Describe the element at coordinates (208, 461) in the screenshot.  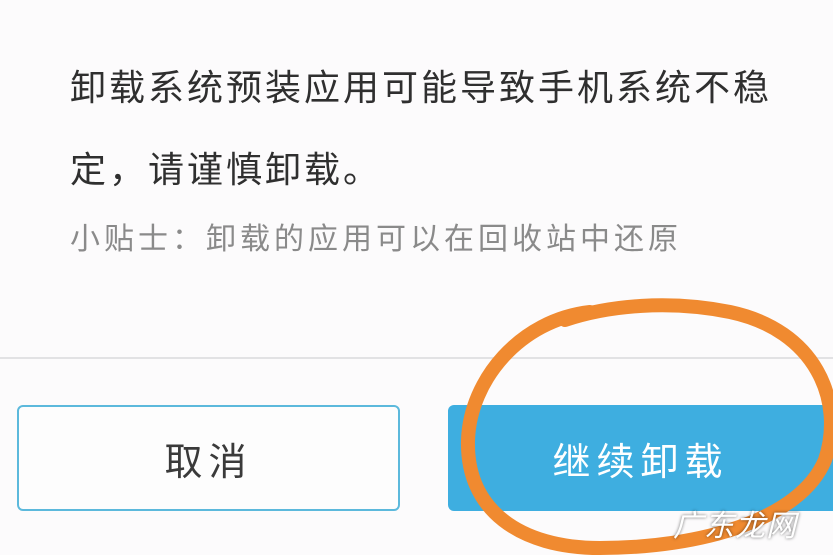
I see `cancel-button-label: 取消` at that location.